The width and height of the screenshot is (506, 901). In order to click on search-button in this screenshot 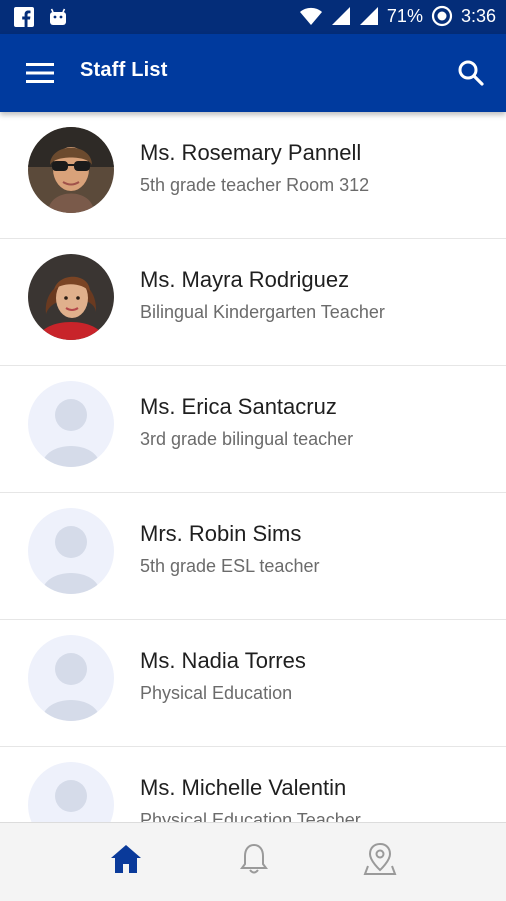, I will do `click(472, 74)`.